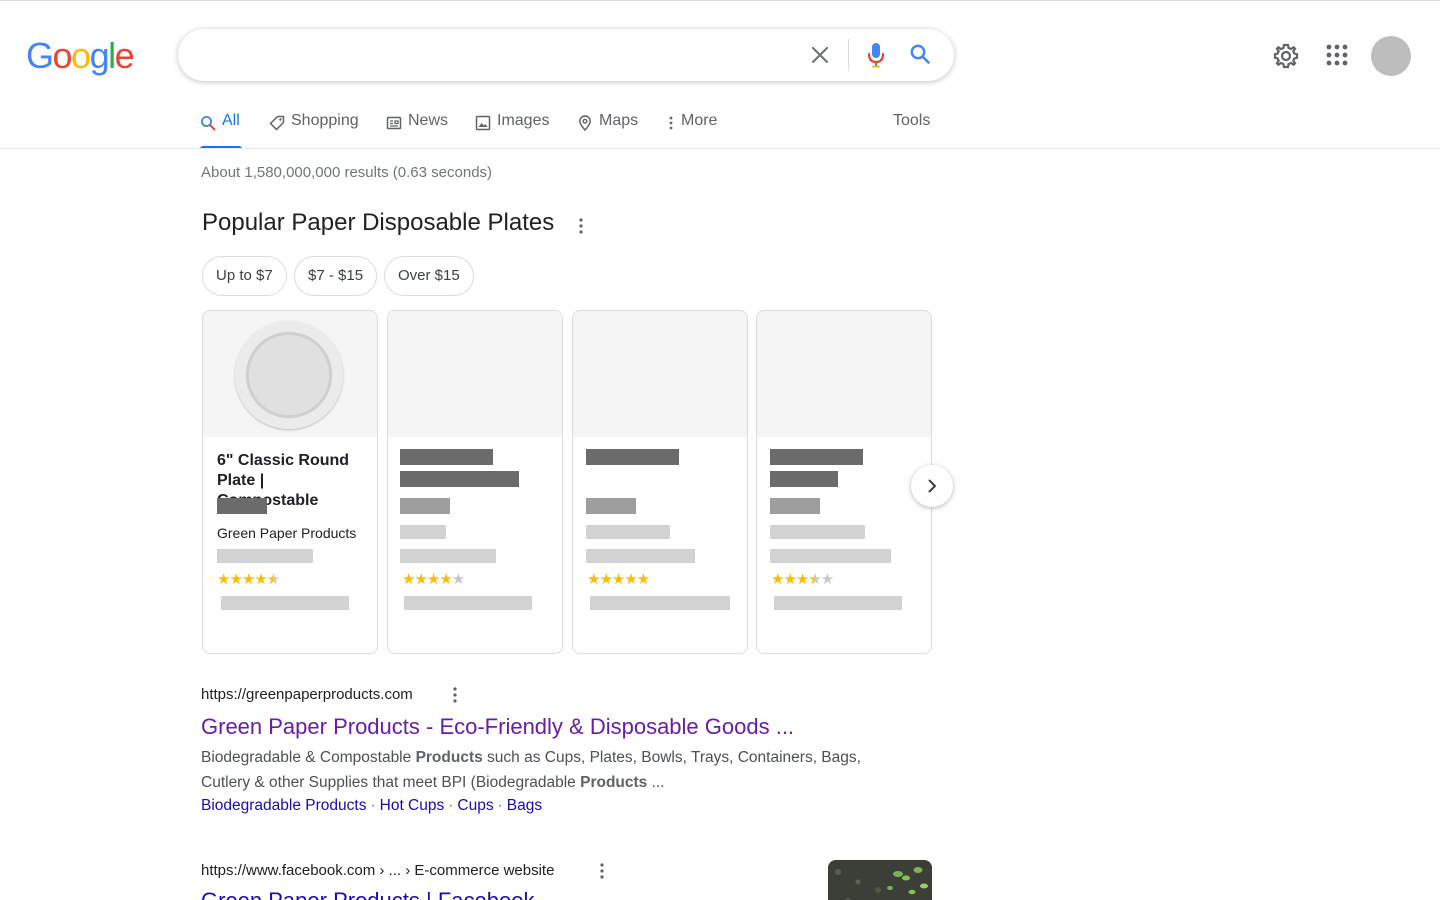 This screenshot has height=900, width=1440. I want to click on tools-button: Tools, so click(911, 130).